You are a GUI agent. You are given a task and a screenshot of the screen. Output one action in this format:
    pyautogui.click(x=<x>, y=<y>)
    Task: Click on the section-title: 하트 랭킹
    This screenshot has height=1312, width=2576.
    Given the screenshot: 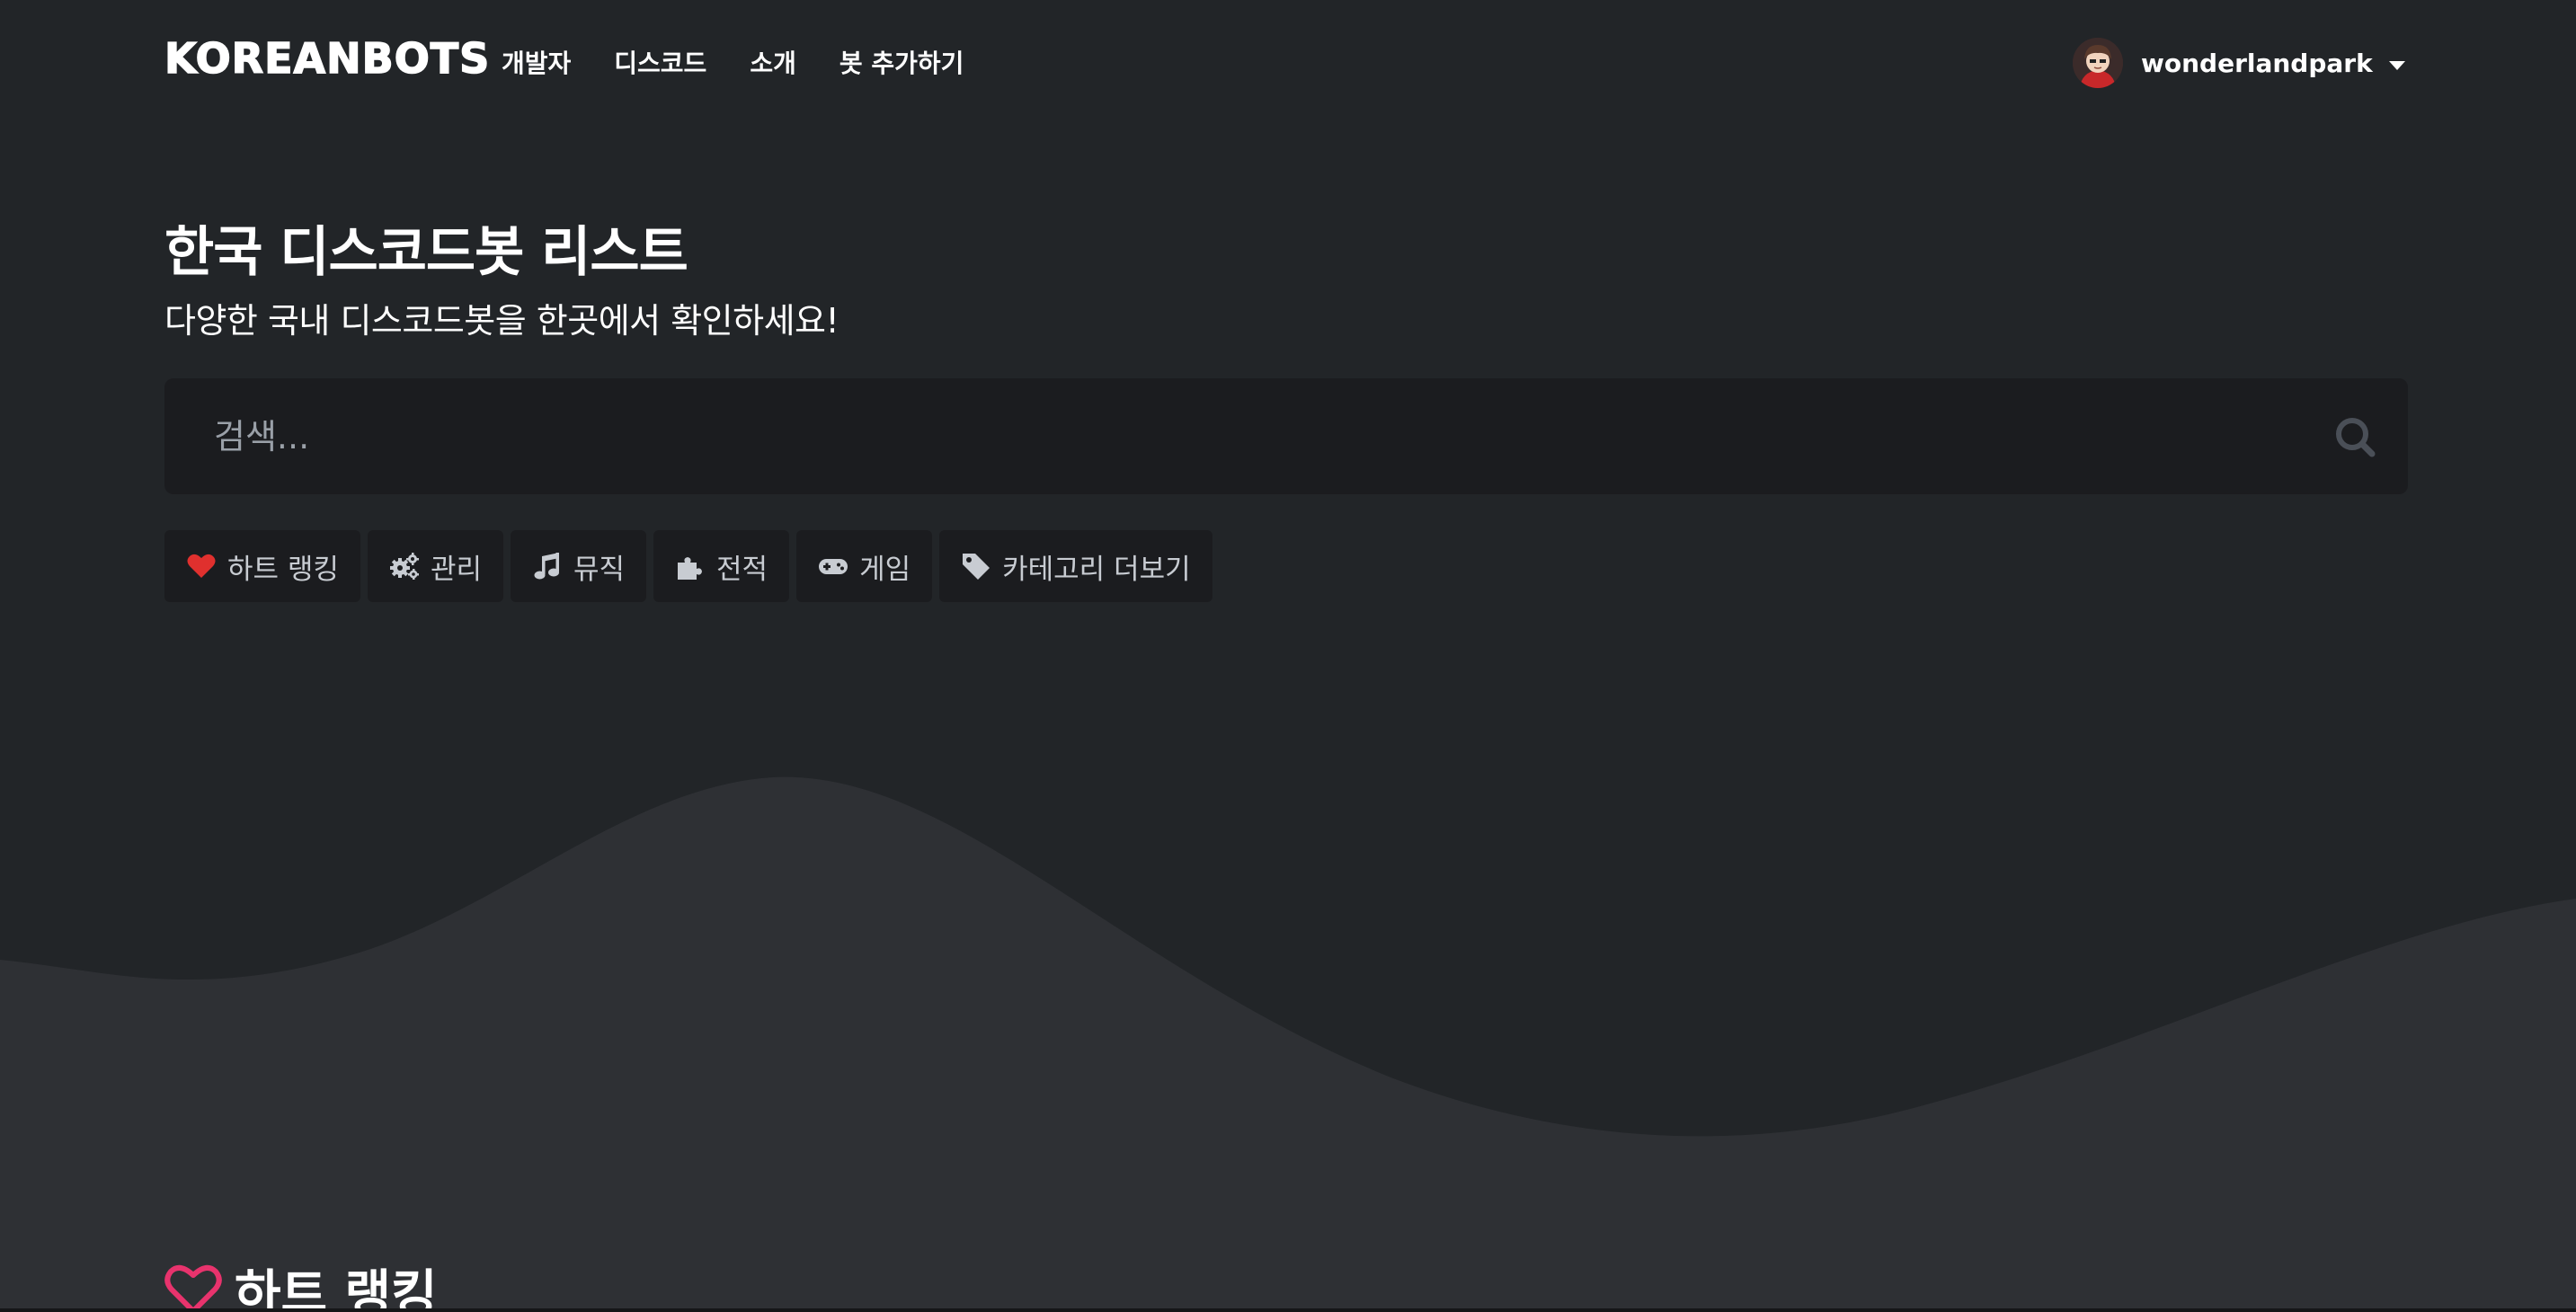 What is the action you would take?
    pyautogui.click(x=336, y=1288)
    